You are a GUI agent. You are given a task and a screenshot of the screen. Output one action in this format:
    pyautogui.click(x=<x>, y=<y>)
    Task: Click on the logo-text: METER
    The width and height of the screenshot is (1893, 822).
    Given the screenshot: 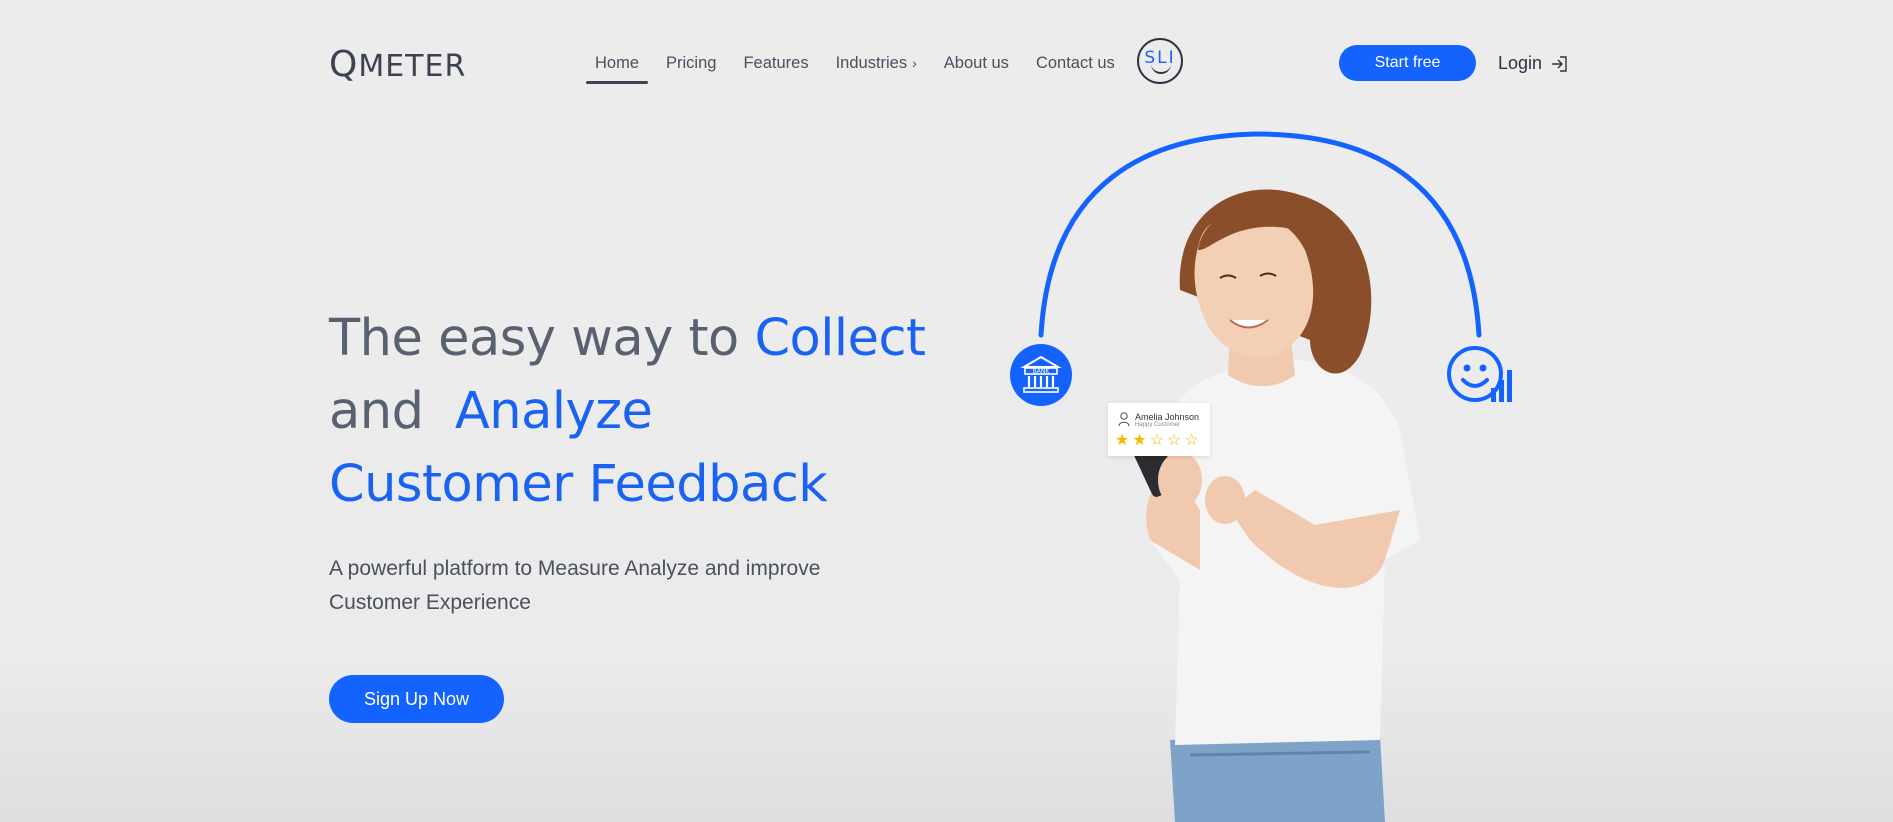 What is the action you would take?
    pyautogui.click(x=412, y=66)
    